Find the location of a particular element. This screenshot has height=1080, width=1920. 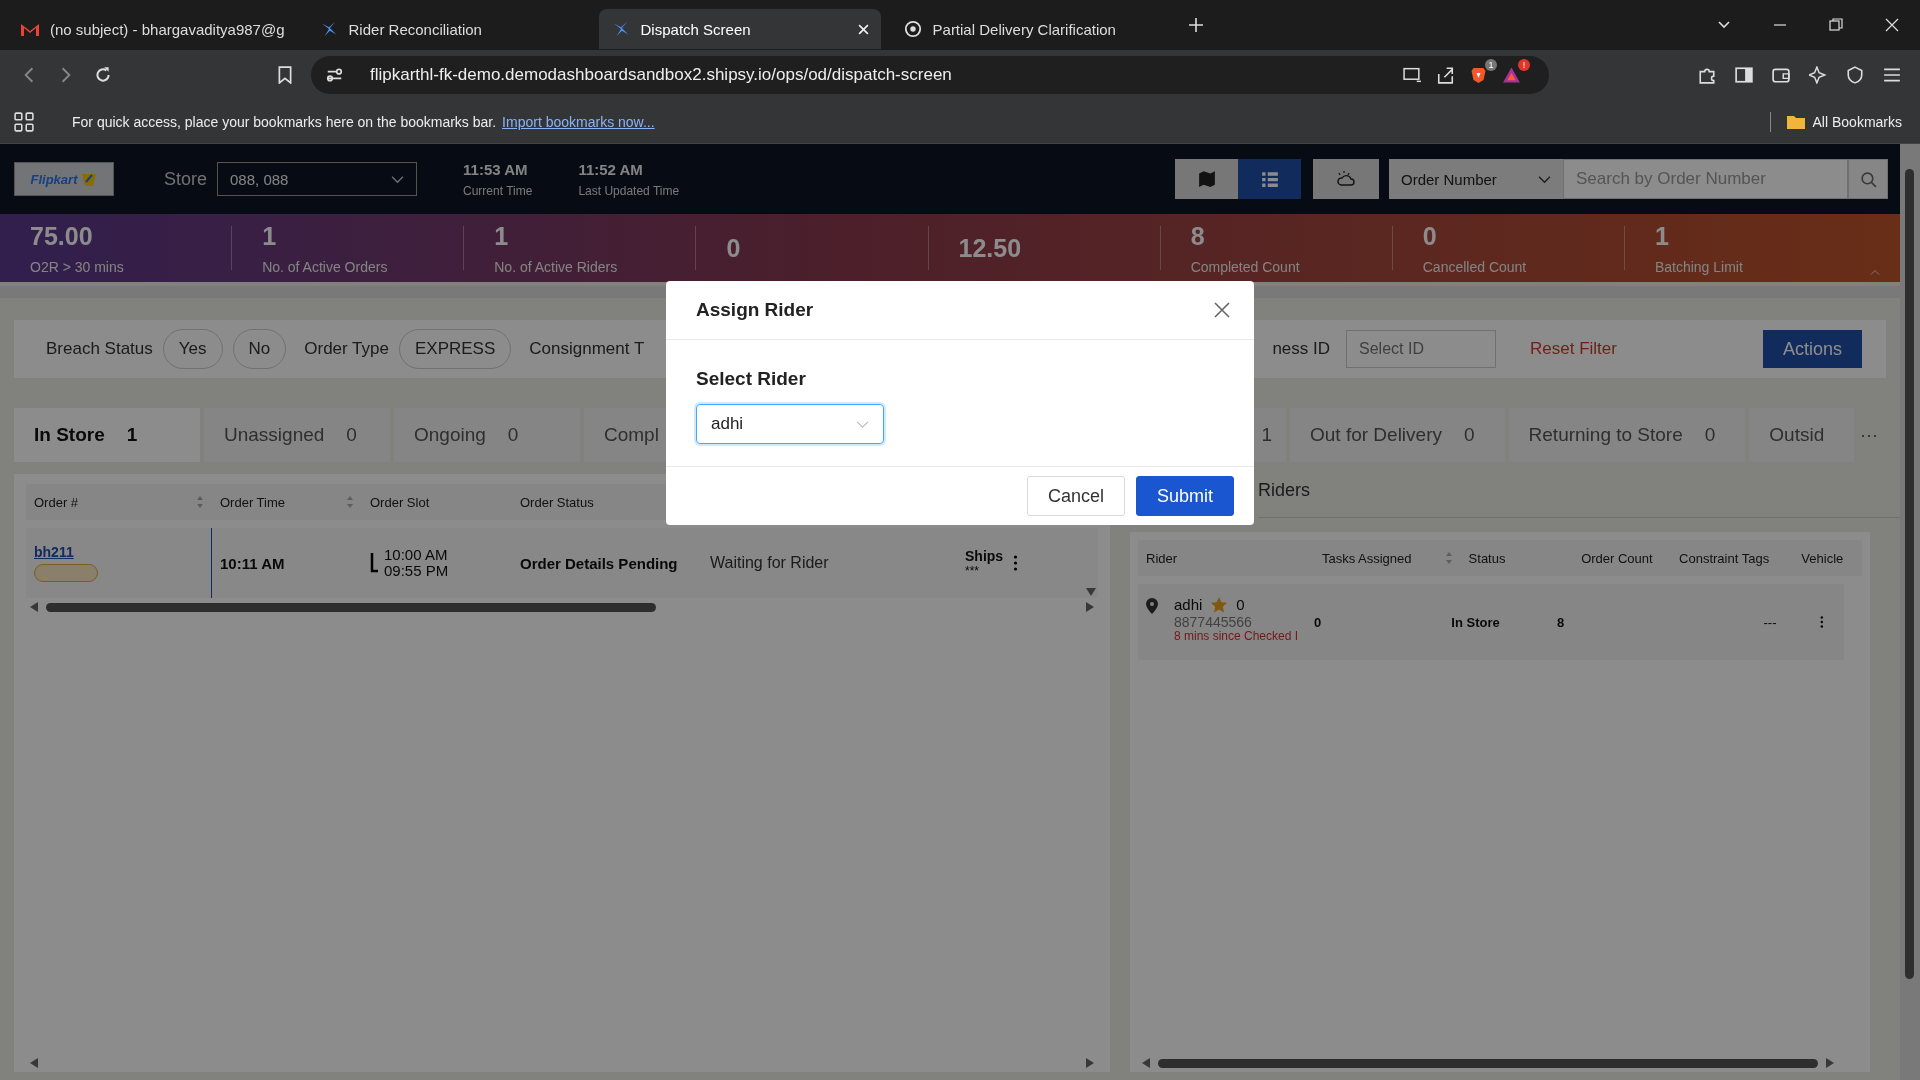

wallet-icon is located at coordinates (1781, 75).